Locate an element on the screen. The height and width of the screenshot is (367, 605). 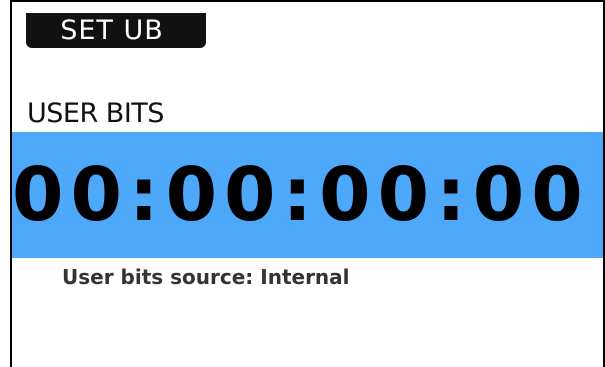
user-bits-source-text: User bits source: Internal is located at coordinates (206, 277).